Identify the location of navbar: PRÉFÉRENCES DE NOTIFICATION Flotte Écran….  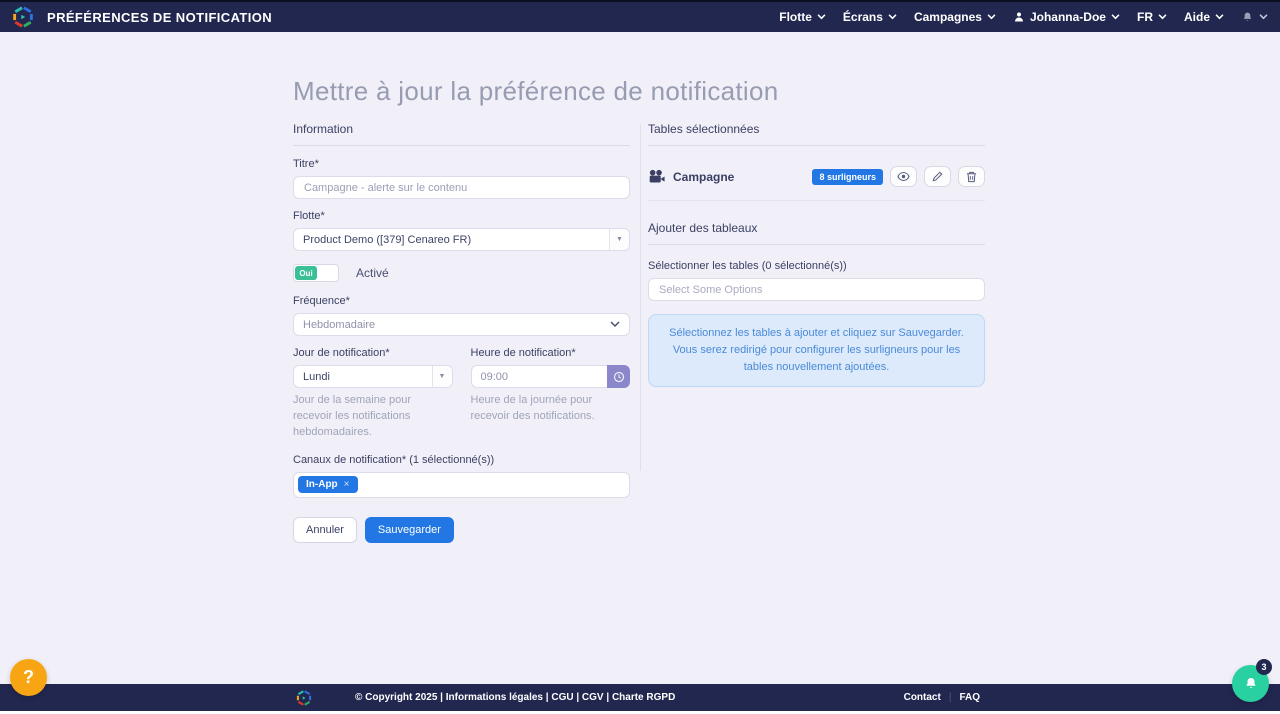
(640, 17).